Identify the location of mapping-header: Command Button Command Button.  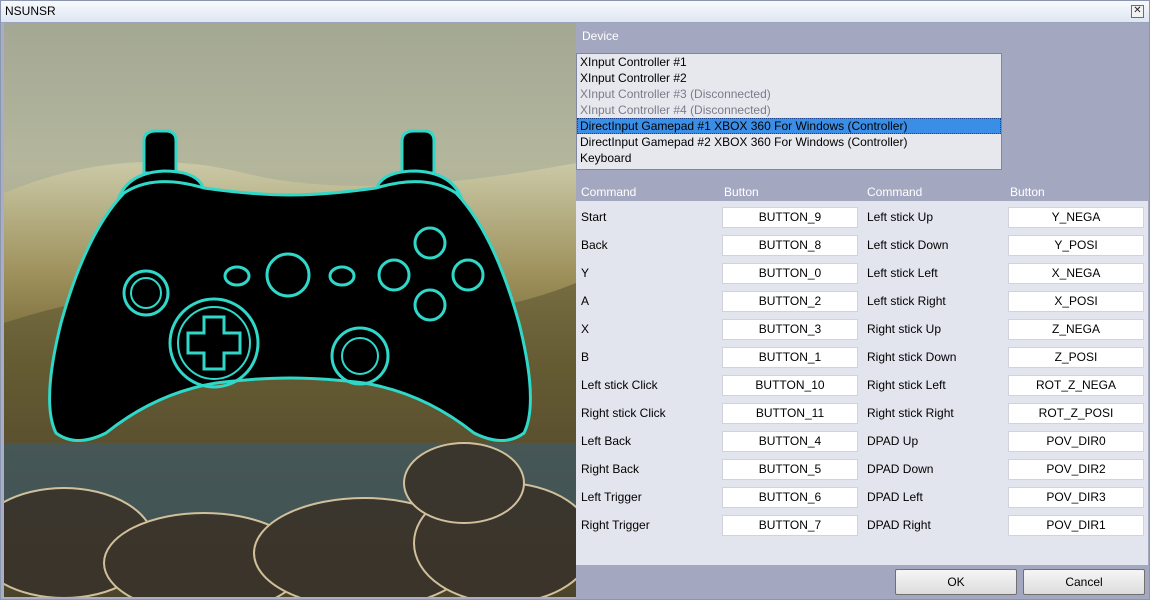
(862, 190).